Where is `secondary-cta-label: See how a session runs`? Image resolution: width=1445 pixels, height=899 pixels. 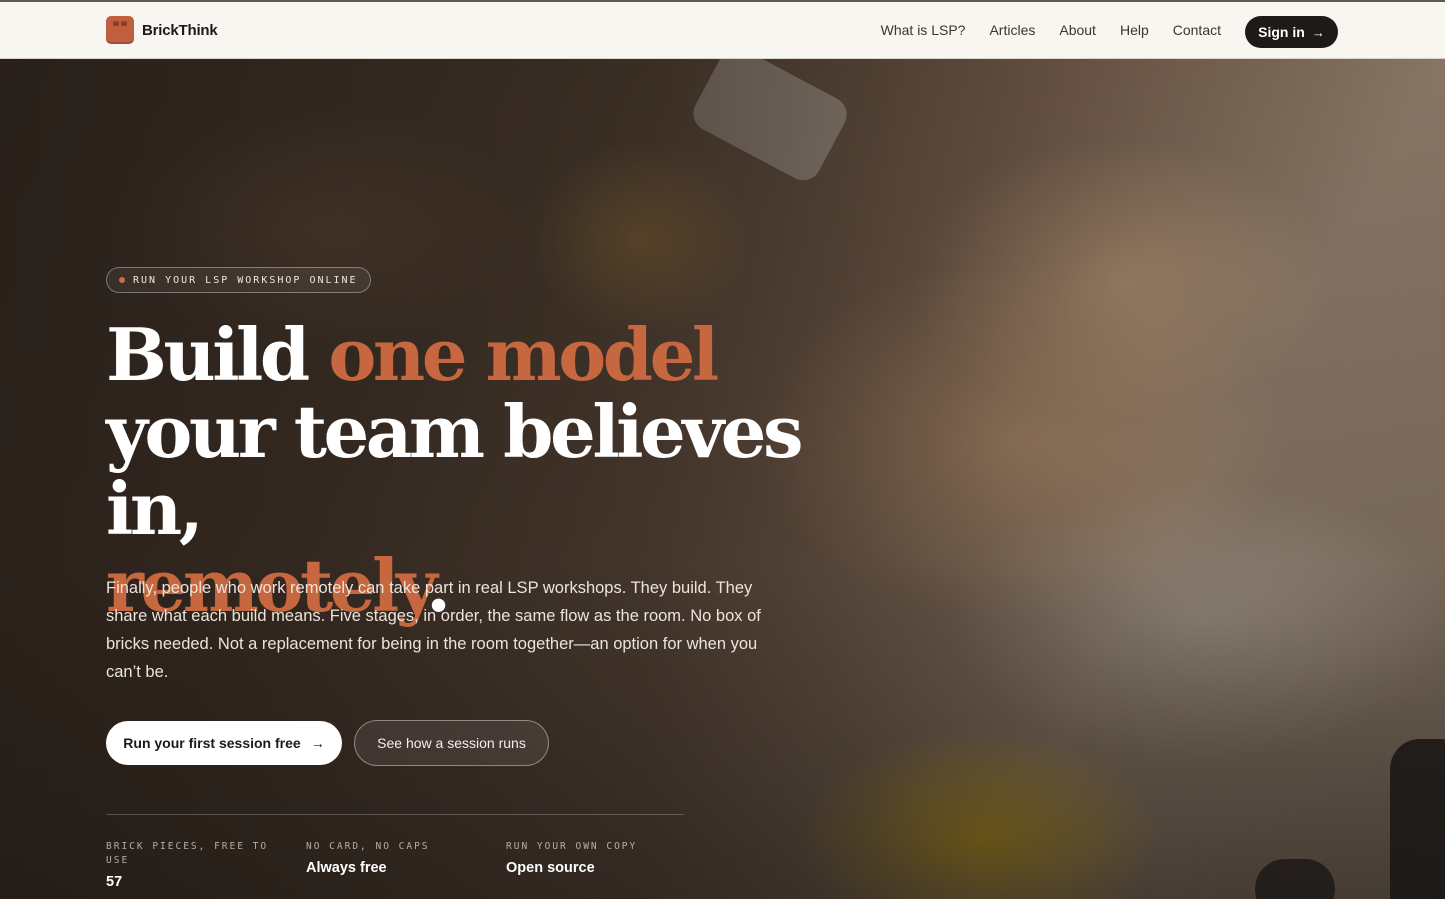
secondary-cta-label: See how a session runs is located at coordinates (451, 743).